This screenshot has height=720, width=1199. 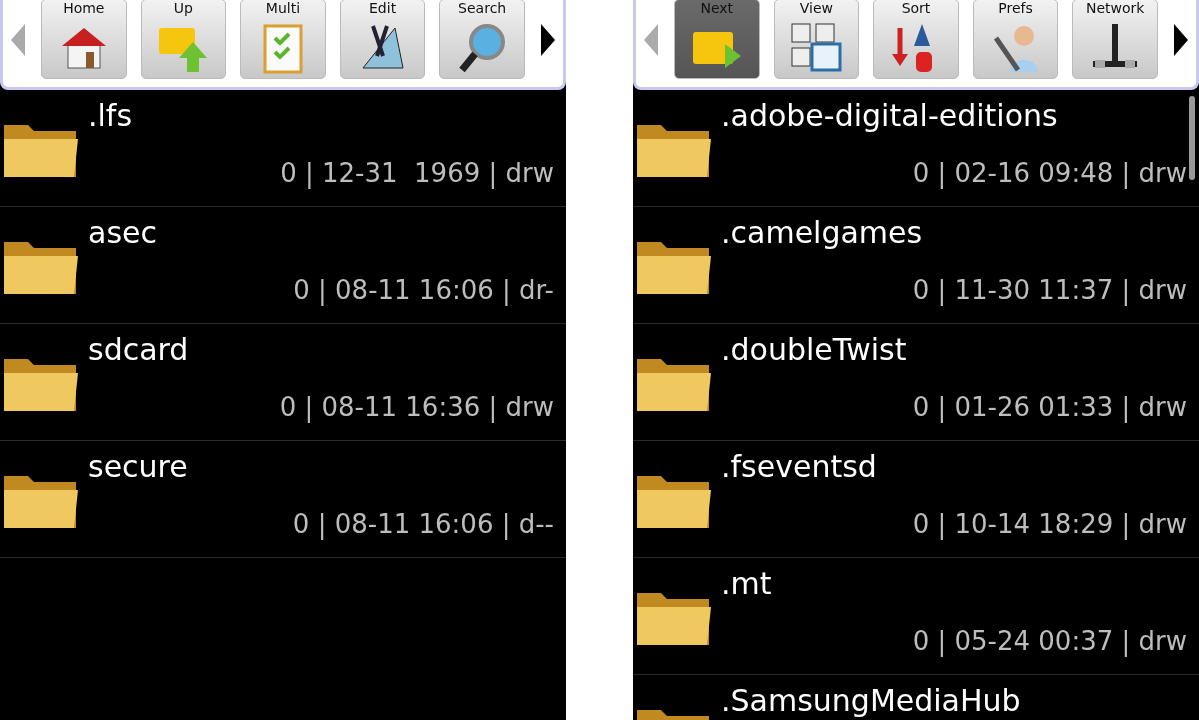 I want to click on folder-name: secure, so click(x=327, y=472).